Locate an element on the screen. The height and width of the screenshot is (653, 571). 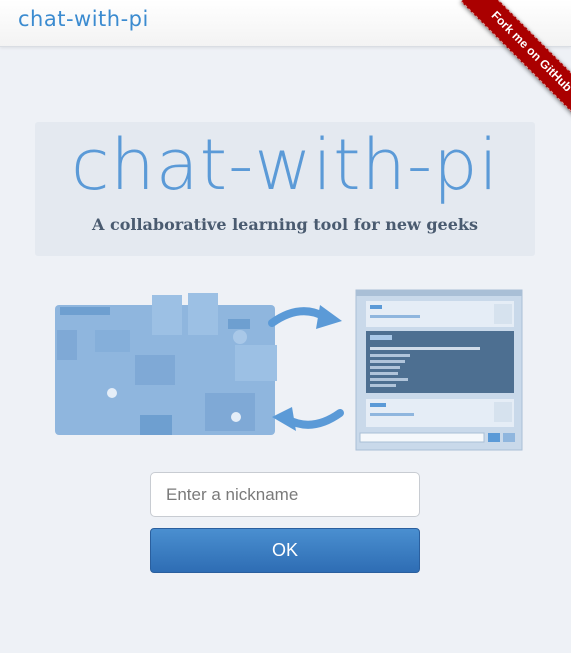
hero-title: chat-with-pi is located at coordinates (285, 165).